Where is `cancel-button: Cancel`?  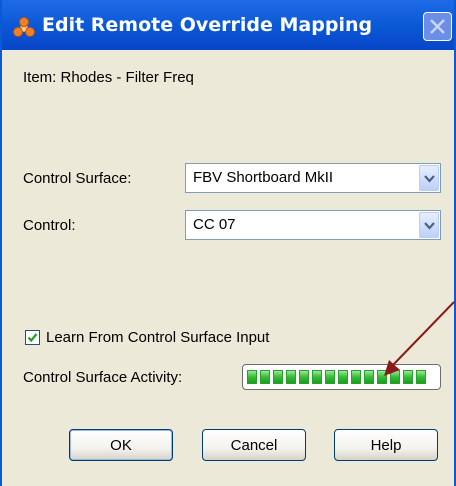
cancel-button: Cancel is located at coordinates (254, 445).